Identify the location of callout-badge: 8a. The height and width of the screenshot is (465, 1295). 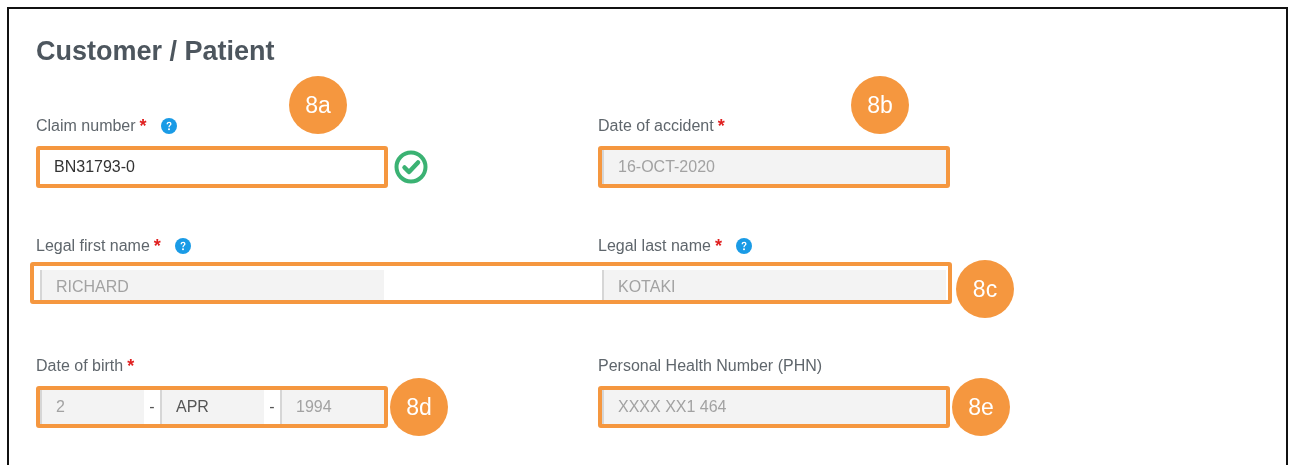
(318, 105).